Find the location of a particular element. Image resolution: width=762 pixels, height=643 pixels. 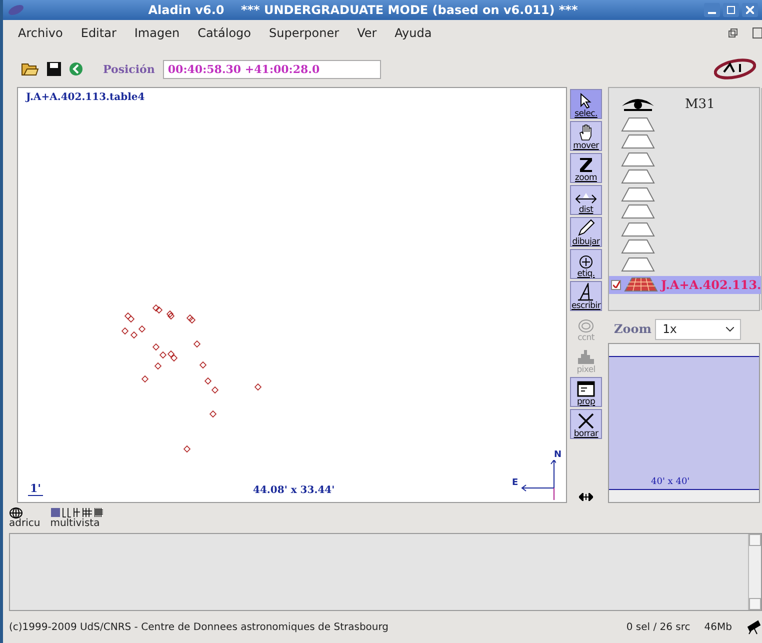

tool-button: prop is located at coordinates (586, 392).